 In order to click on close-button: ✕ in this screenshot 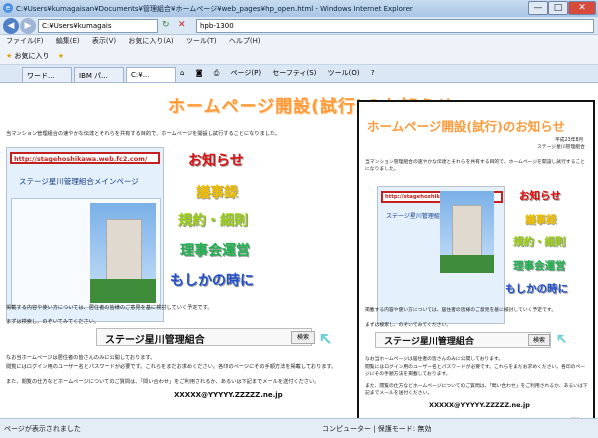, I will do `click(582, 8)`.